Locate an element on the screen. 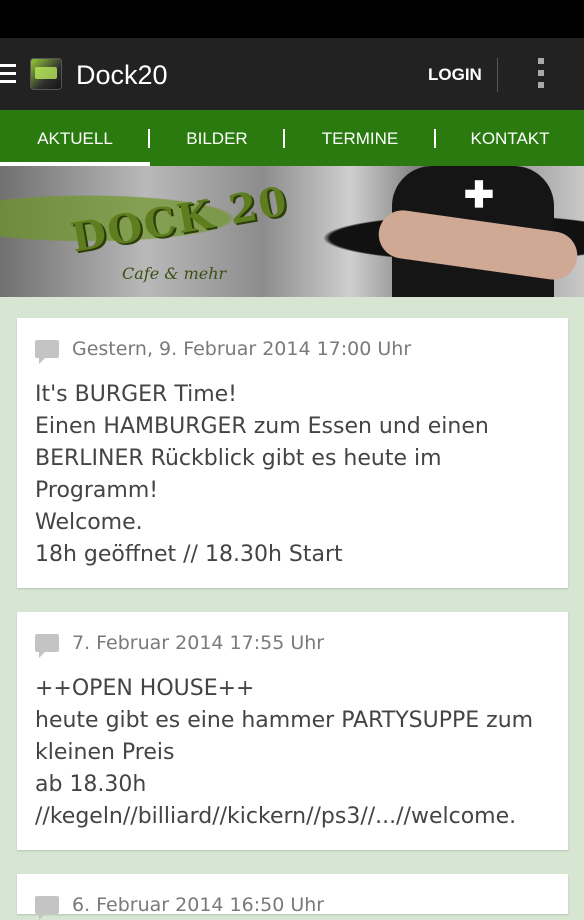 The image size is (584, 920). post-line: heute gibt es eine hammer PARTYSUPPE zum is located at coordinates (284, 720).